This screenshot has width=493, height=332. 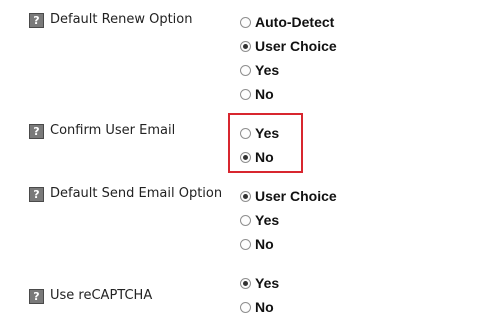 I want to click on radio-label: Auto-Detect, so click(x=295, y=22).